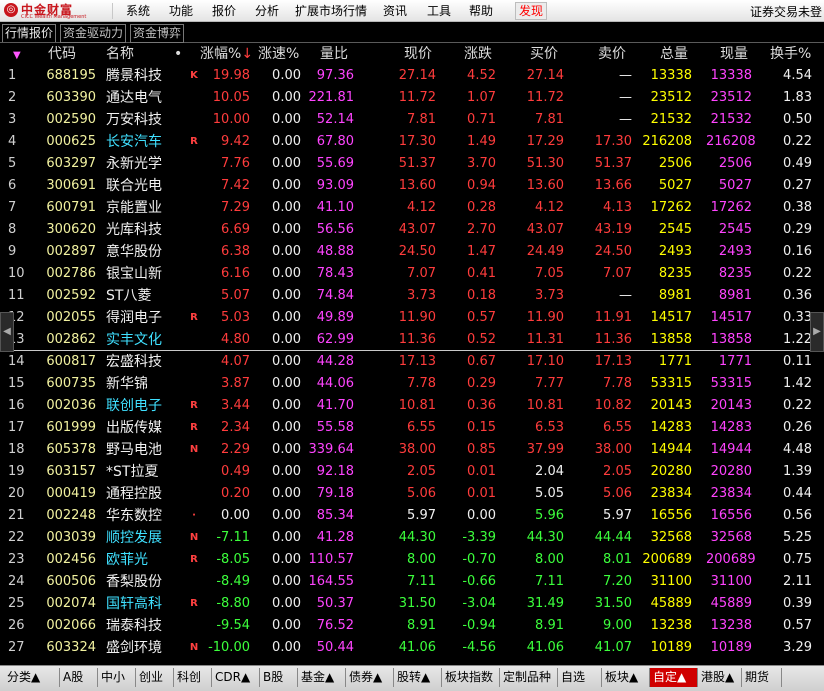  I want to click on bottom-tab: 港股▲, so click(720, 677).